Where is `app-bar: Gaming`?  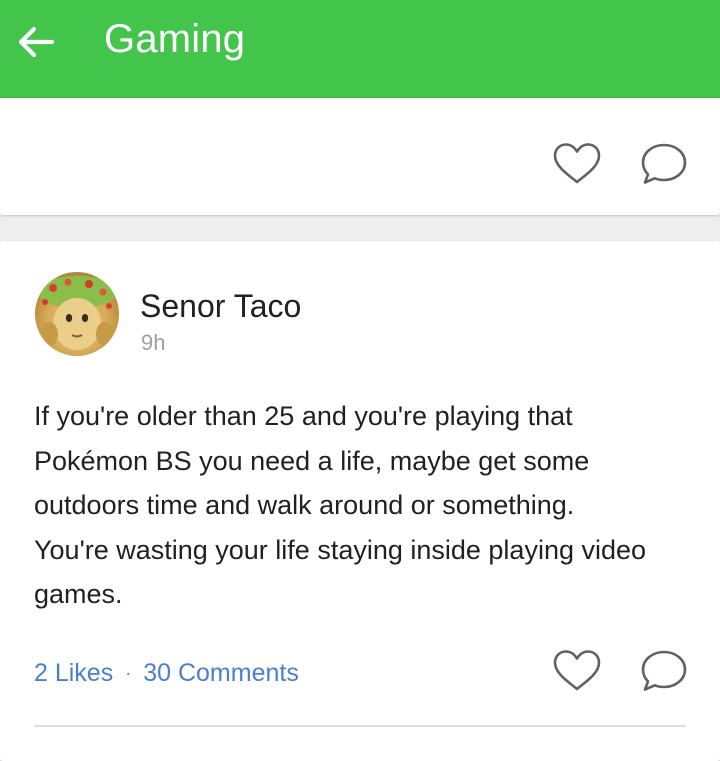 app-bar: Gaming is located at coordinates (360, 49).